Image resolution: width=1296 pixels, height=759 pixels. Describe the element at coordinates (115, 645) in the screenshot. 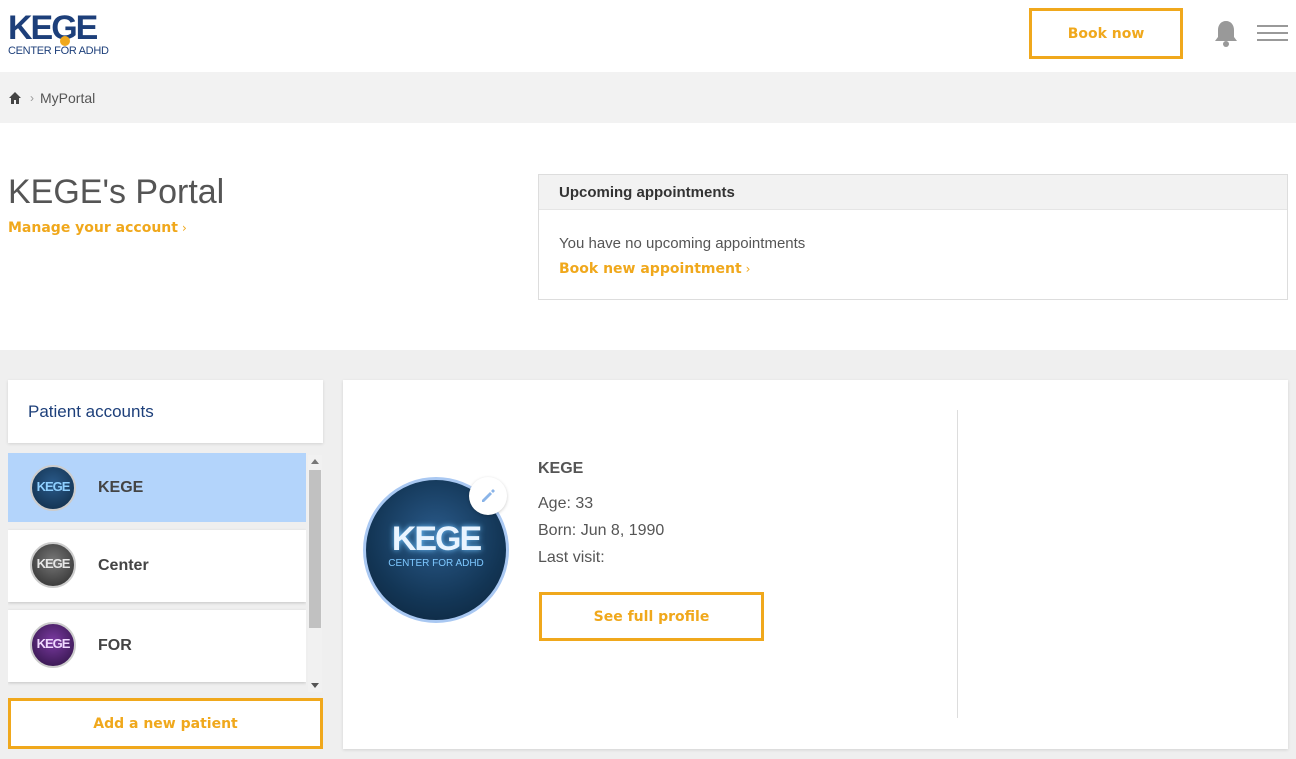

I see `patient-name: FOR` at that location.